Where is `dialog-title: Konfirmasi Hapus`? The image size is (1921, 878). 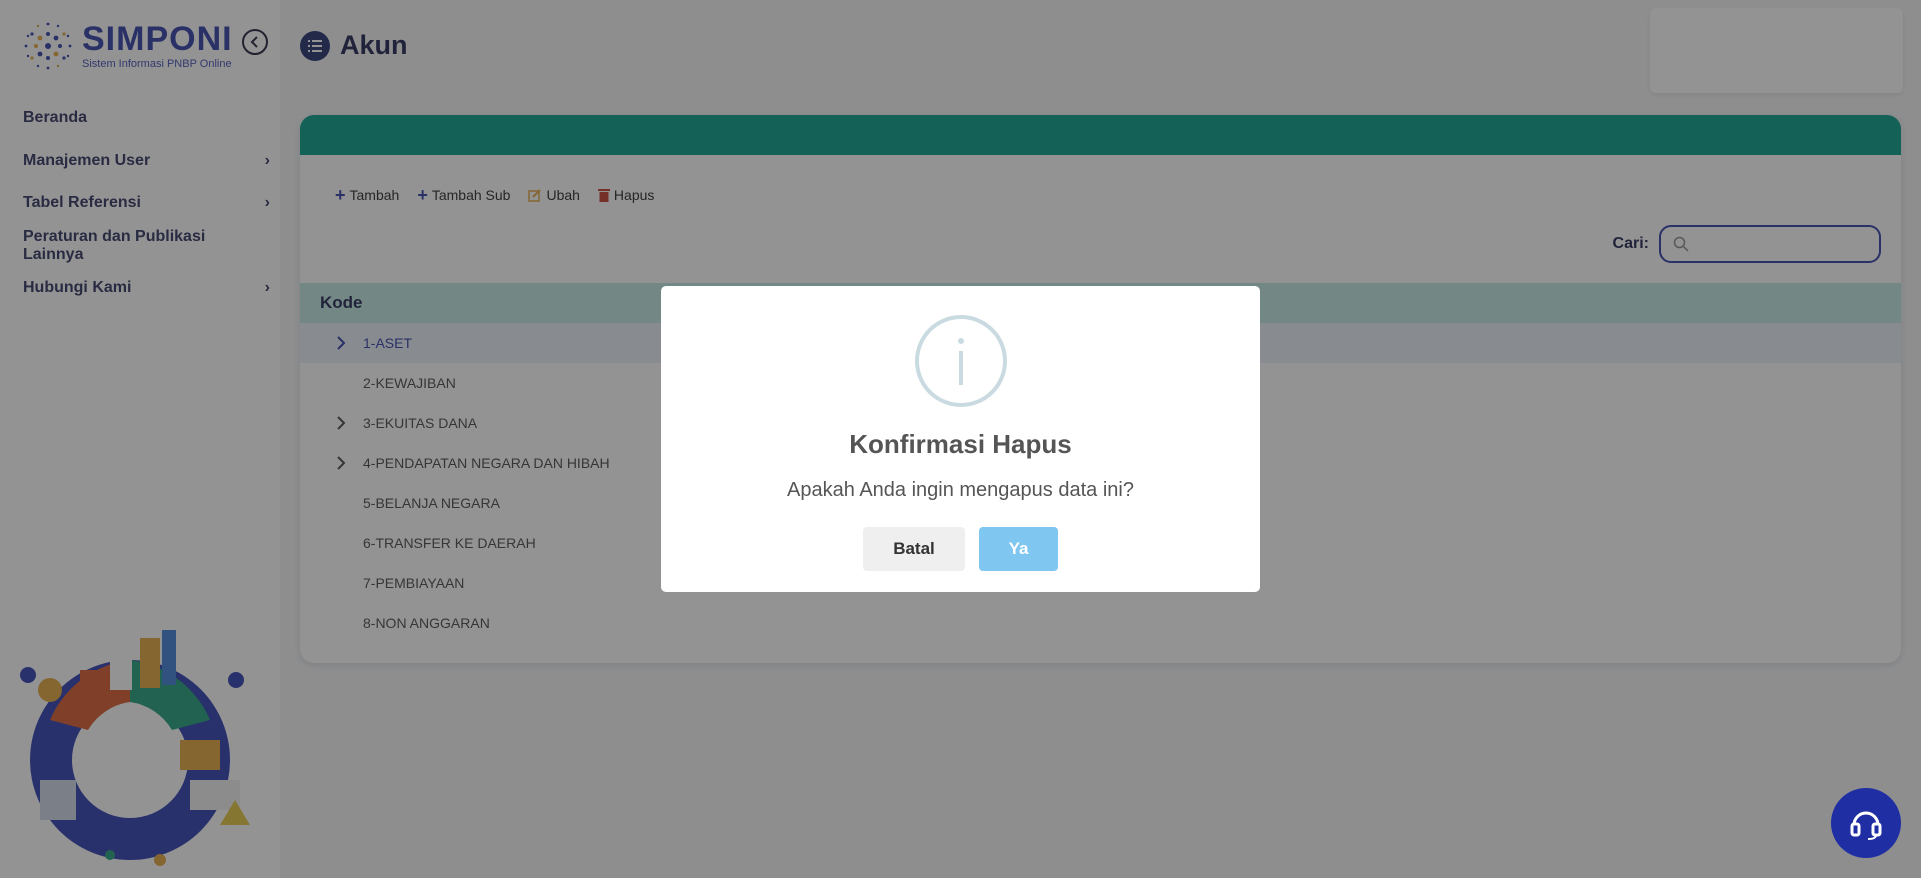 dialog-title: Konfirmasi Hapus is located at coordinates (960, 444).